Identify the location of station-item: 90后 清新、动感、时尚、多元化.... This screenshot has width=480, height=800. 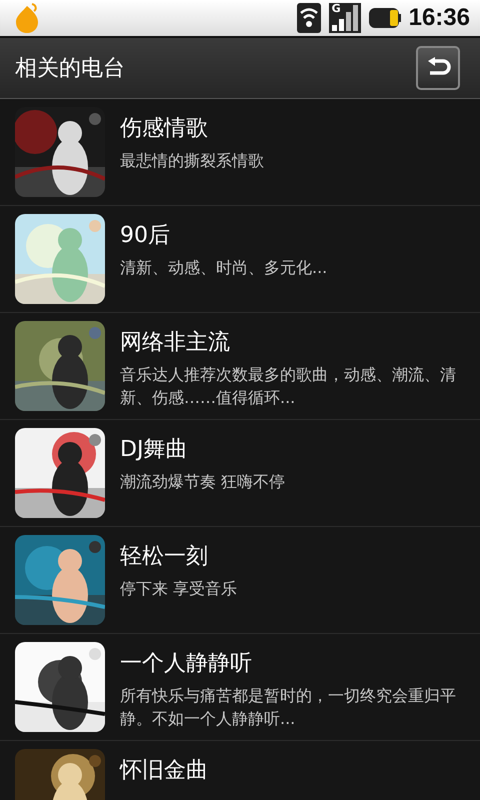
(240, 259).